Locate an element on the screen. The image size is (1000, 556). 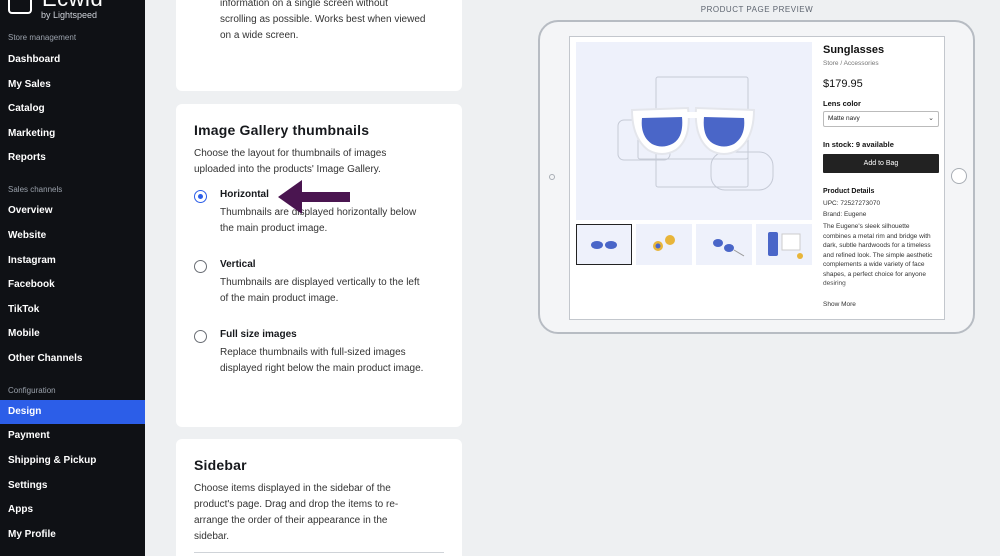
chevron-down-icon: ⌄ is located at coordinates (931, 118).